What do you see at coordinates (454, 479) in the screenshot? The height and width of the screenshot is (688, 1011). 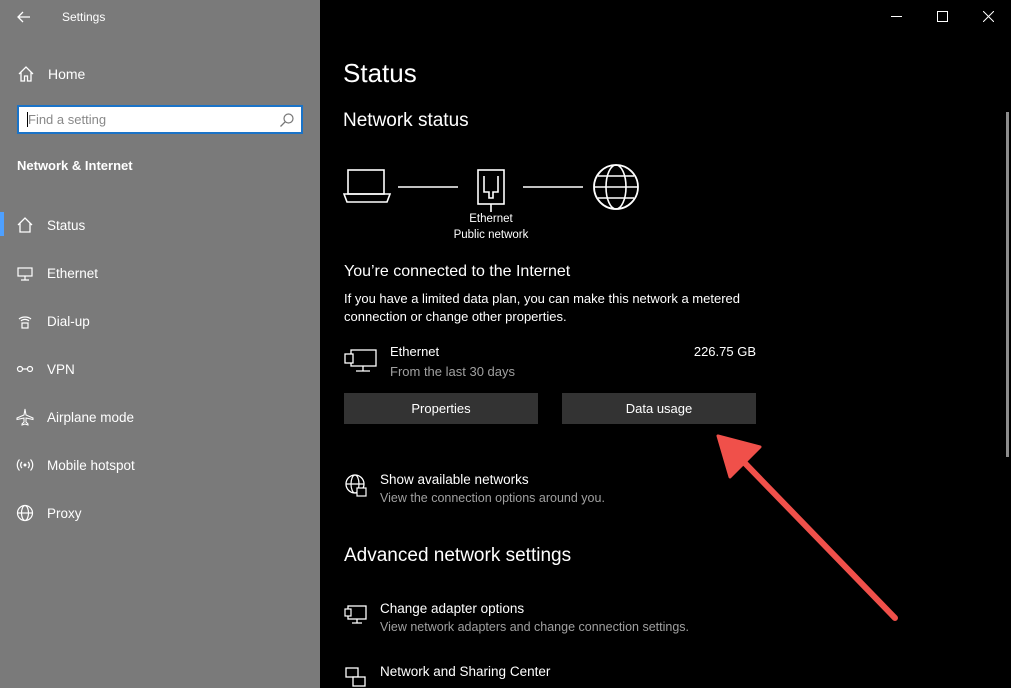 I see `link-title: Show available networks` at bounding box center [454, 479].